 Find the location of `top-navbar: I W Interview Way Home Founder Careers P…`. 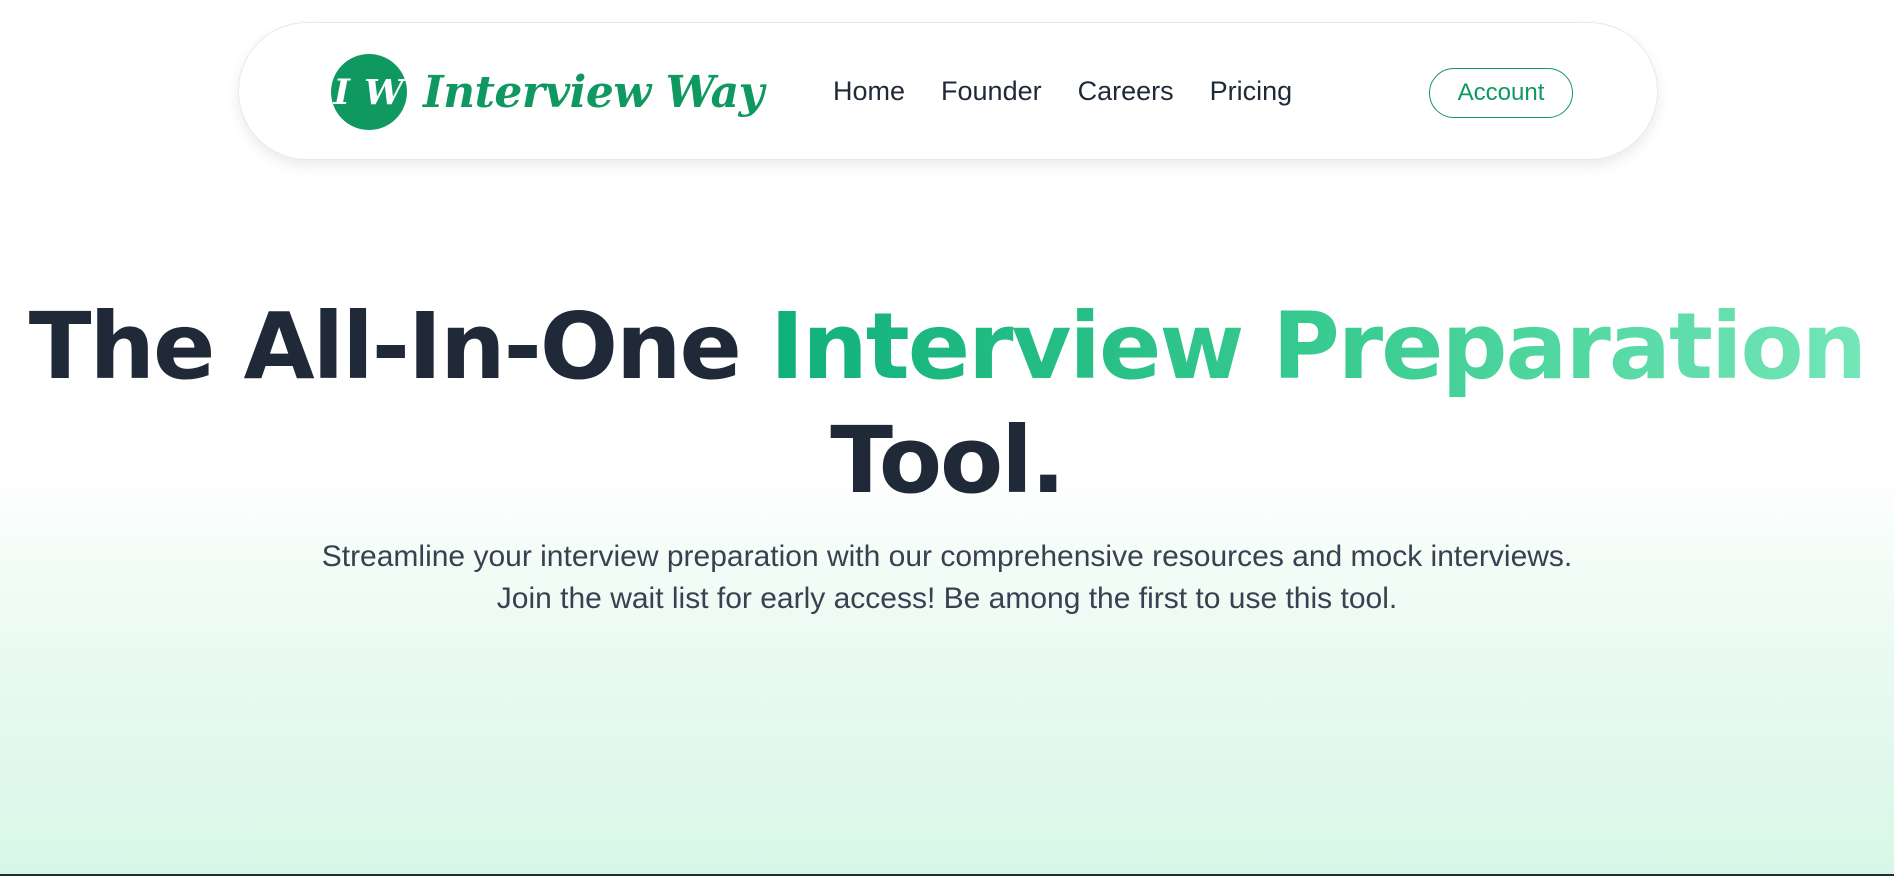

top-navbar: I W Interview Way Home Founder Careers P… is located at coordinates (948, 91).